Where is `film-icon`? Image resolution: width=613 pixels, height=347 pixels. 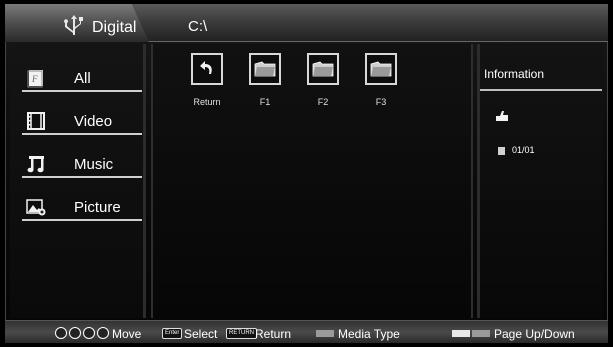 film-icon is located at coordinates (36, 121).